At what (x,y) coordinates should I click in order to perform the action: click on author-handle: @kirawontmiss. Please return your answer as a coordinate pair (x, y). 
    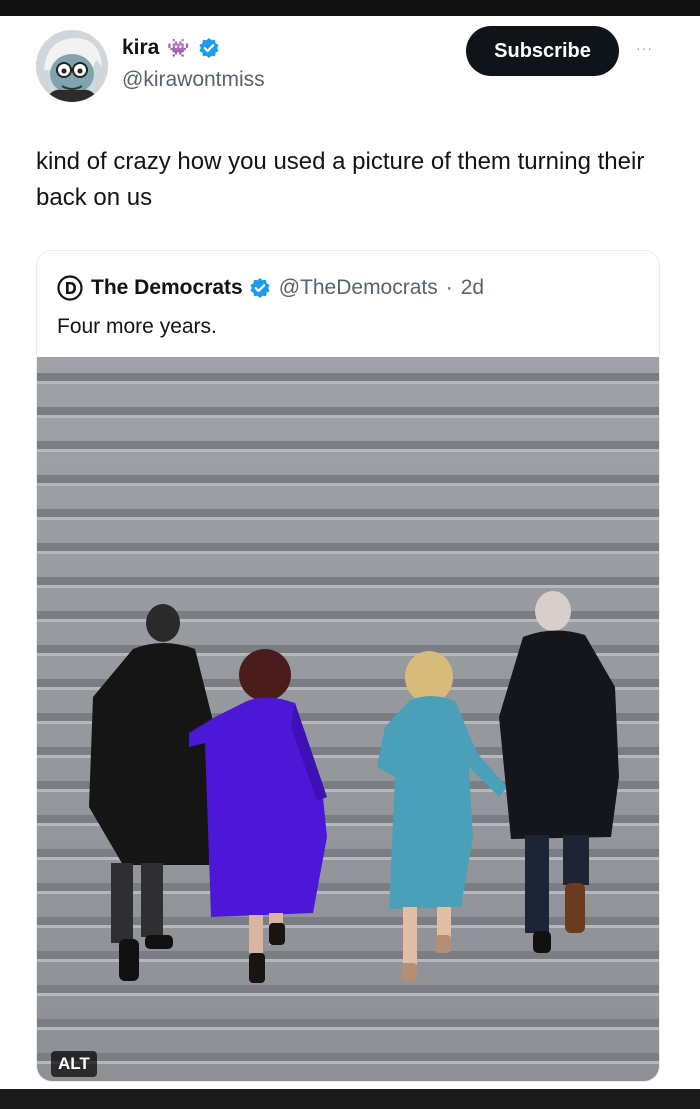
    Looking at the image, I should click on (193, 80).